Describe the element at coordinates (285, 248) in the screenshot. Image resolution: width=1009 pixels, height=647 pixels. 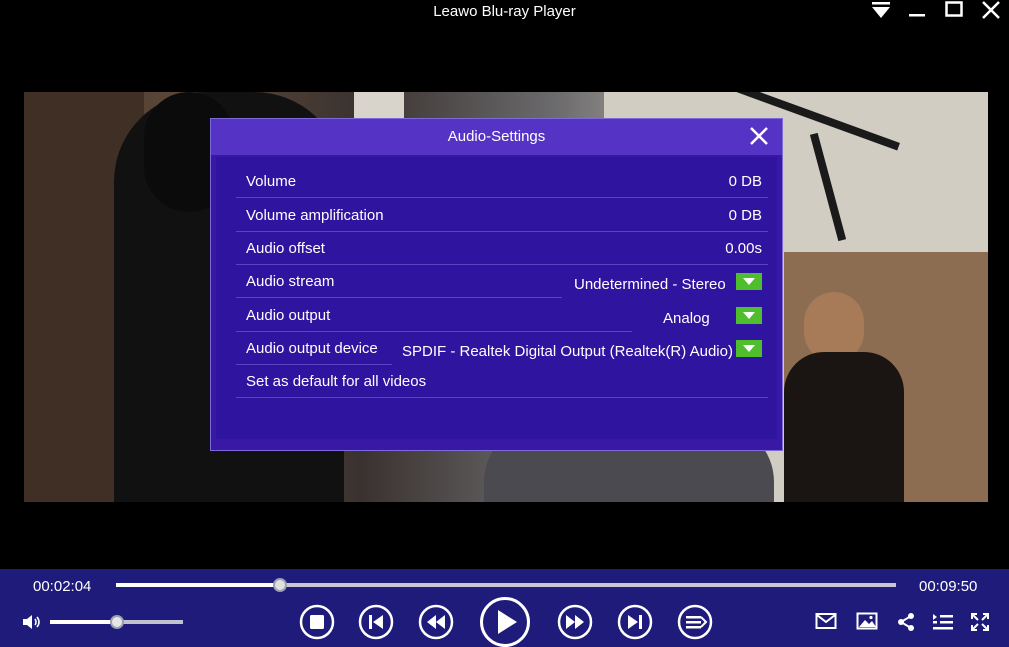
I see `audio-offset-label: Audio offset` at that location.